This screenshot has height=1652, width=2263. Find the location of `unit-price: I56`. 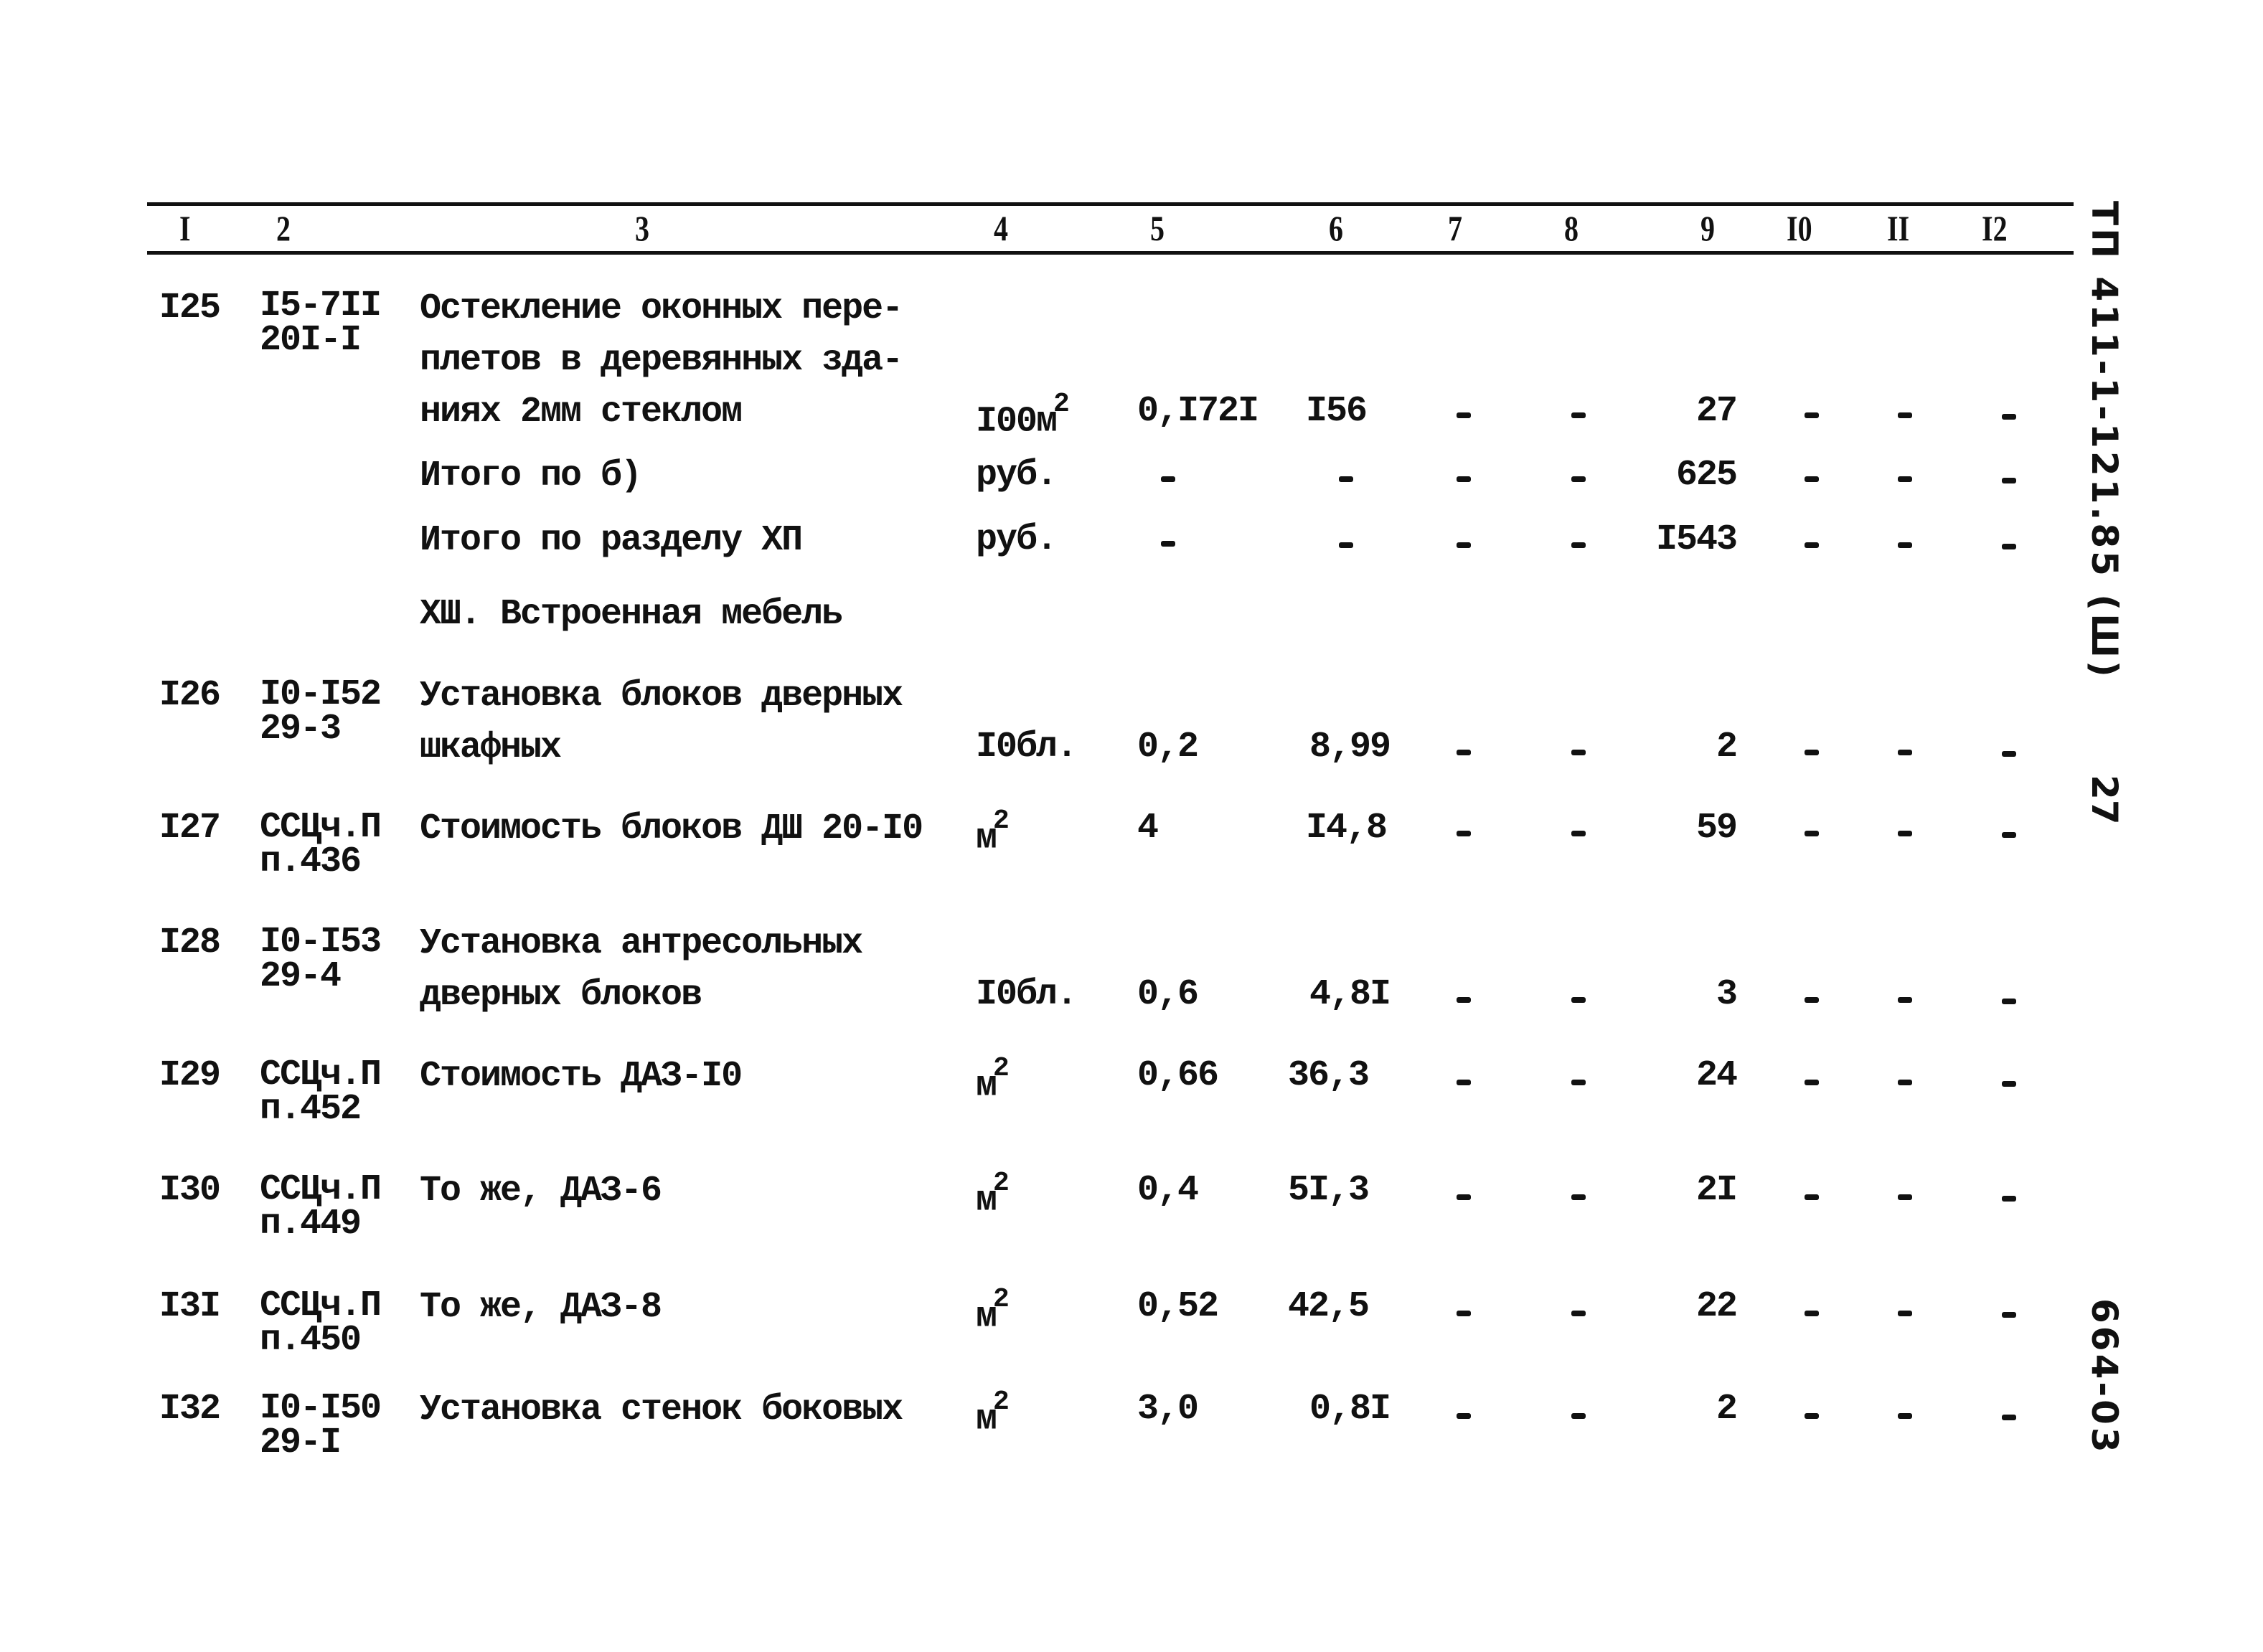

unit-price: I56 is located at coordinates (1337, 411).